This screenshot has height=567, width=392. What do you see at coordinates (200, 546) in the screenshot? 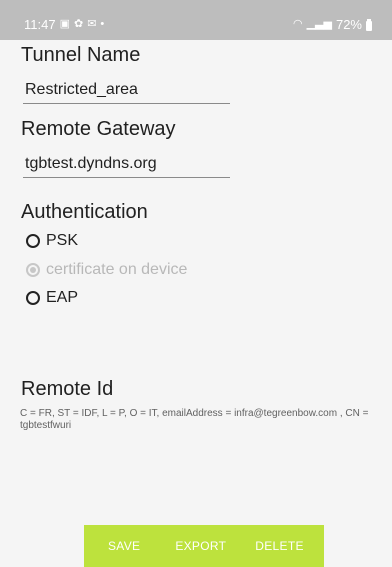
I see `export-button: EXPORT` at bounding box center [200, 546].